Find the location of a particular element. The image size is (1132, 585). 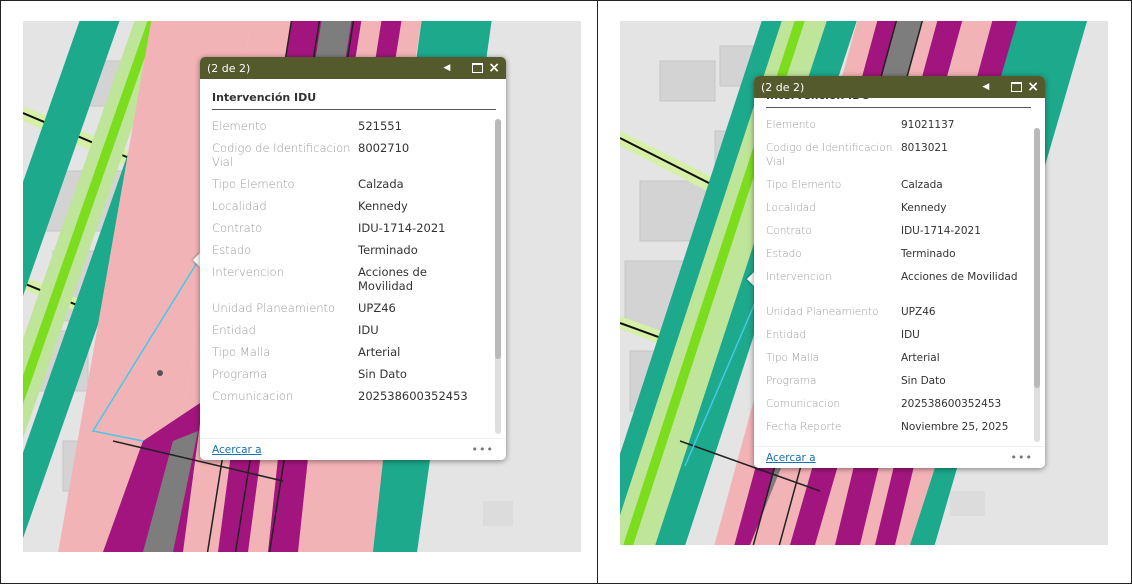

attribute-value: 91021137 is located at coordinates (928, 125).